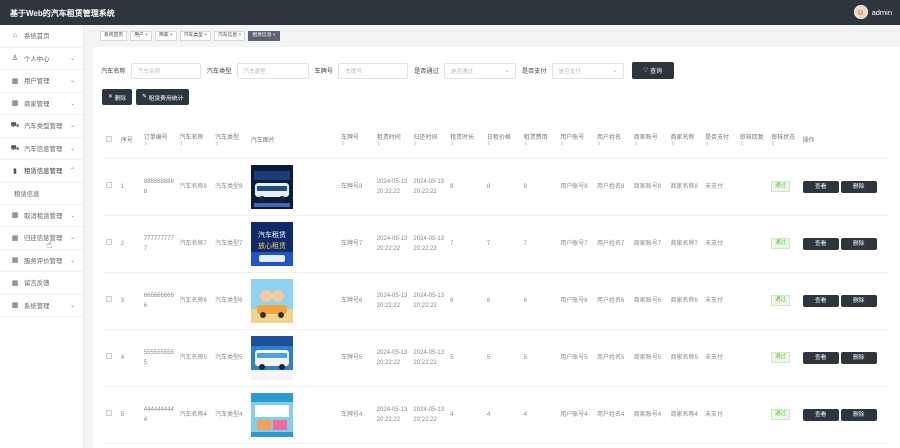 The image size is (900, 448). What do you see at coordinates (117, 97) in the screenshot?
I see `batch-delete-button: ✕ 删除` at bounding box center [117, 97].